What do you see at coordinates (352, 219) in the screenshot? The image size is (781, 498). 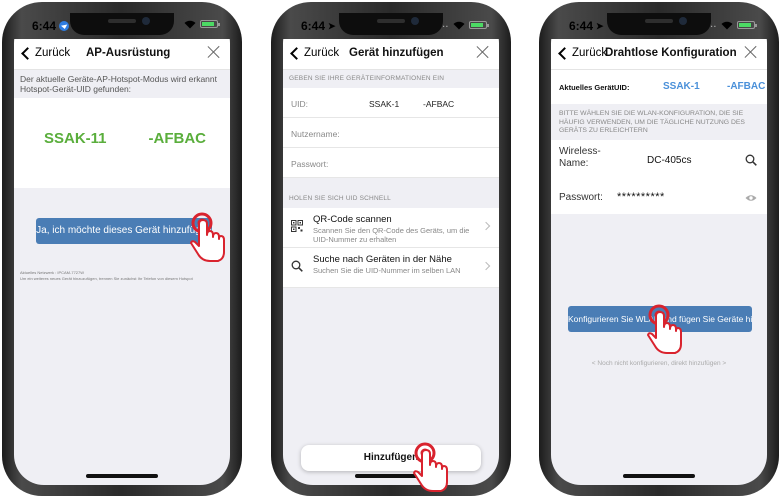 I see `scan-qr-title: QR-Code scannen` at bounding box center [352, 219].